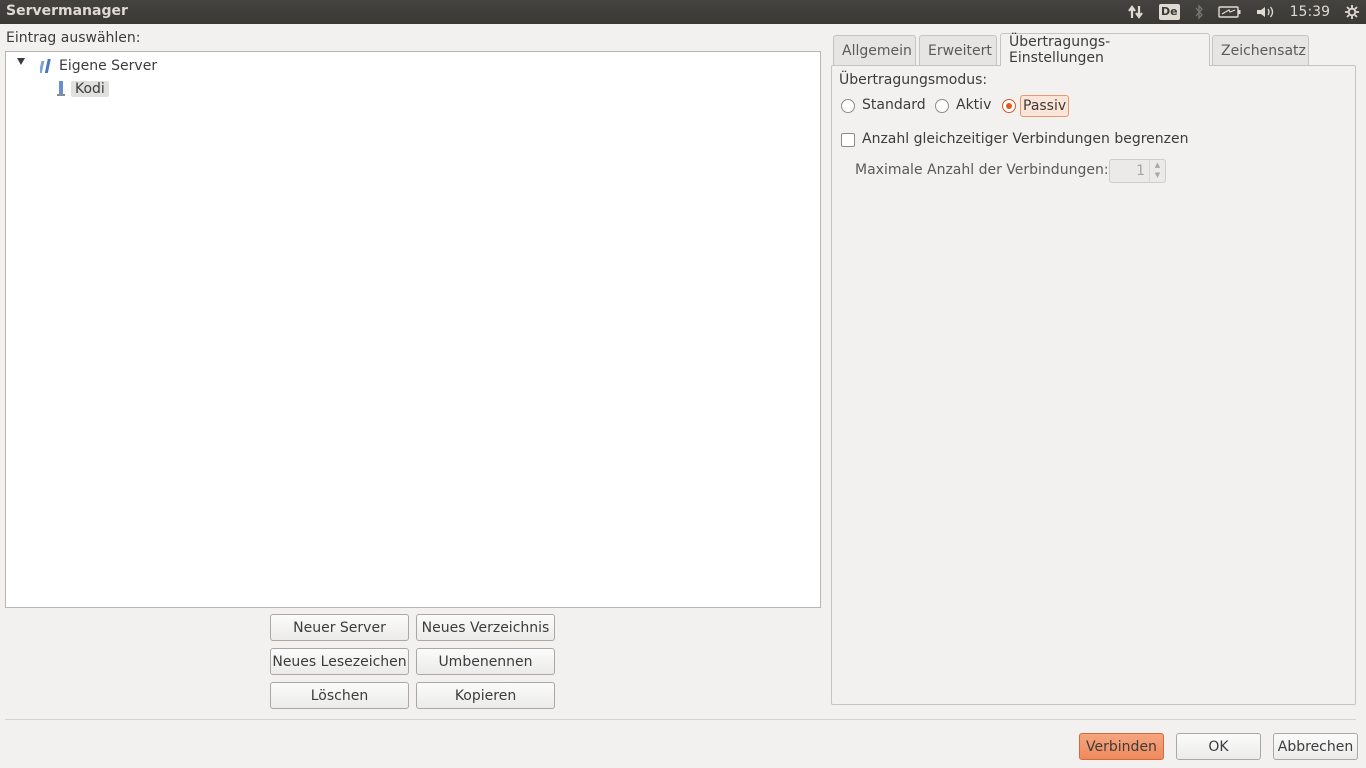  Describe the element at coordinates (485, 627) in the screenshot. I see `new-folder-button: Neues Verzeichnis` at that location.